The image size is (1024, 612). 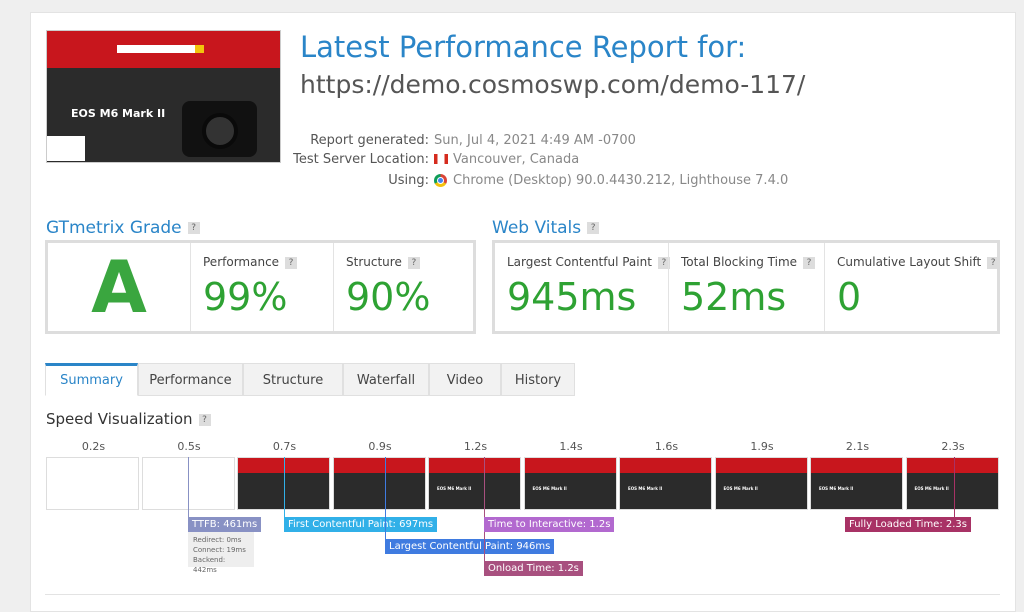 I want to click on filmstrip-time-label: 2.3s, so click(x=953, y=446).